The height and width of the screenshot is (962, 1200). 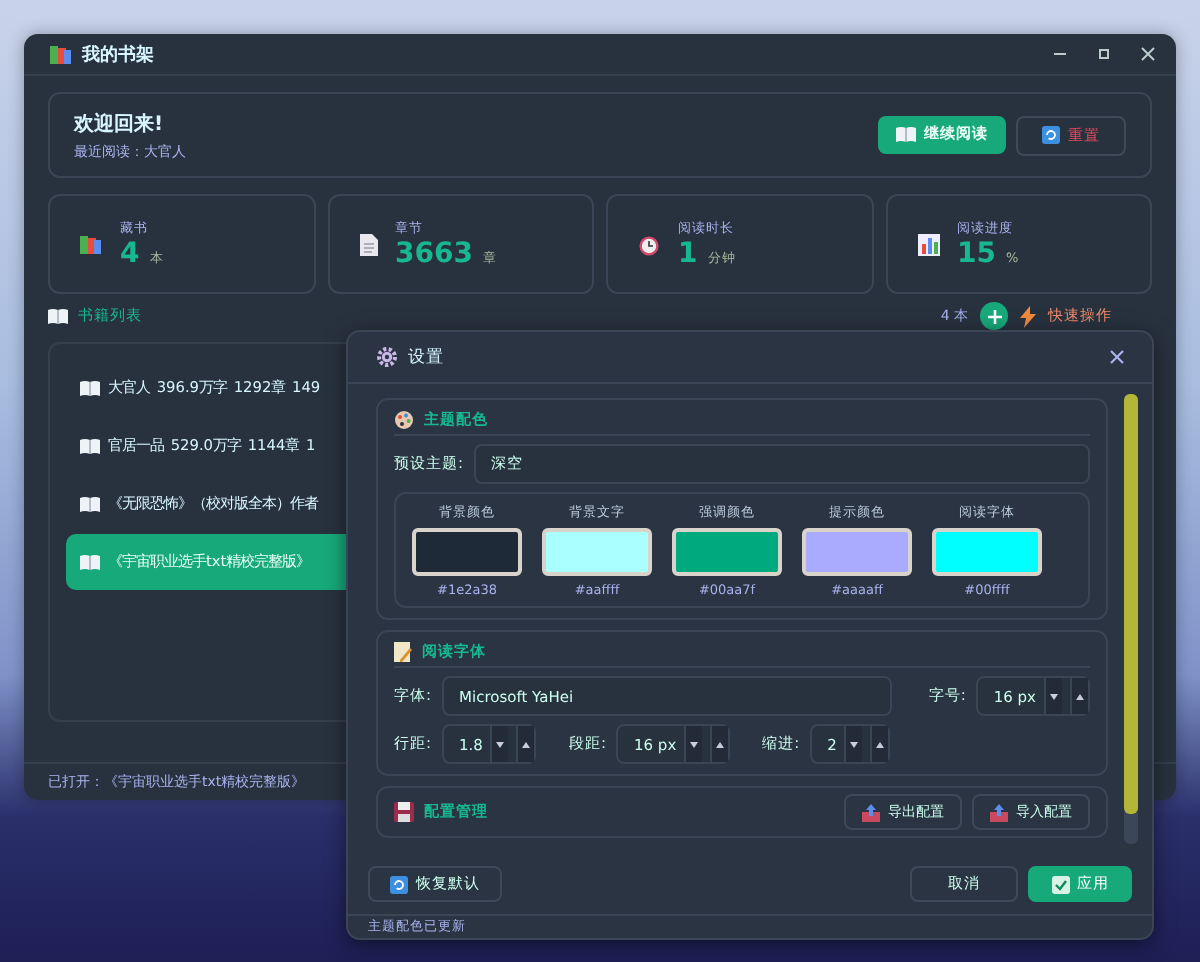 I want to click on stat-value: 3663, so click(x=434, y=253).